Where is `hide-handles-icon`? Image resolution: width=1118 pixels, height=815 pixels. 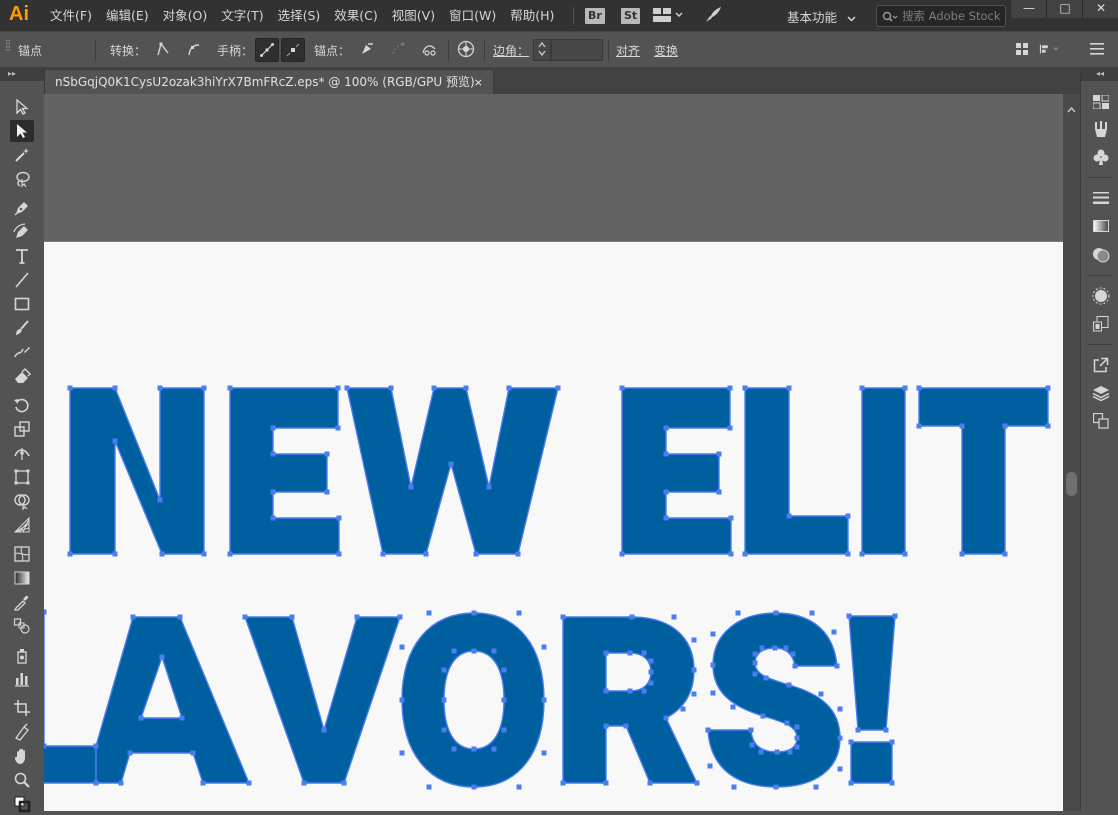
hide-handles-icon is located at coordinates (293, 50).